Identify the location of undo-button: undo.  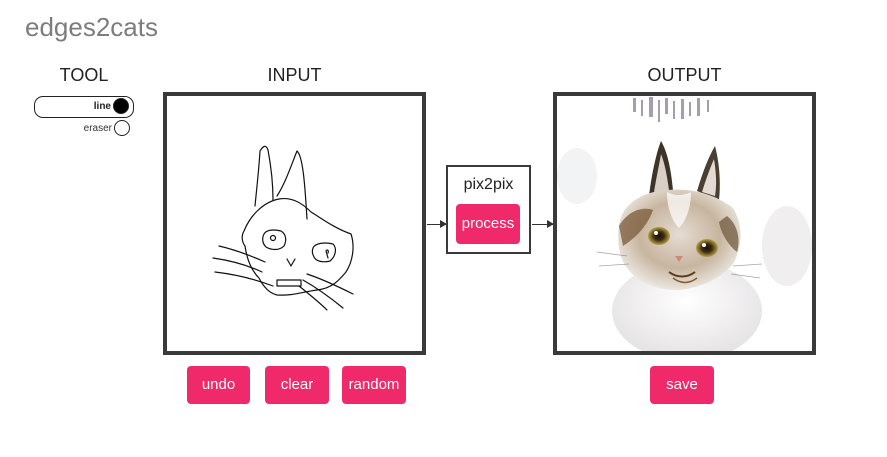
(218, 385).